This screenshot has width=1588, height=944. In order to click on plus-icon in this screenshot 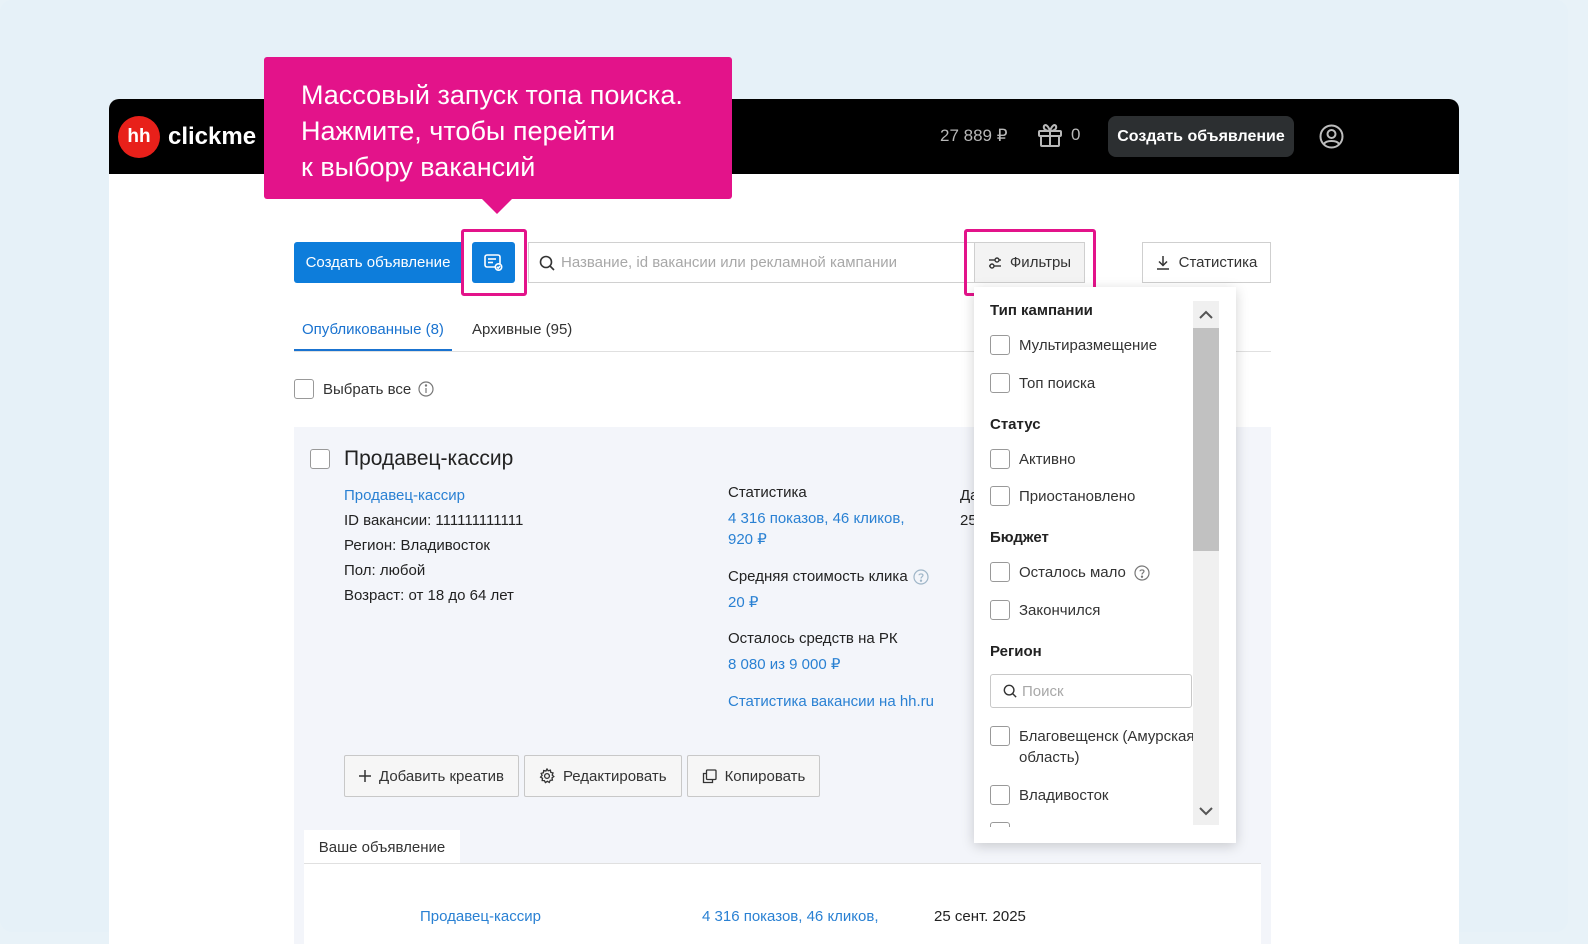, I will do `click(365, 776)`.